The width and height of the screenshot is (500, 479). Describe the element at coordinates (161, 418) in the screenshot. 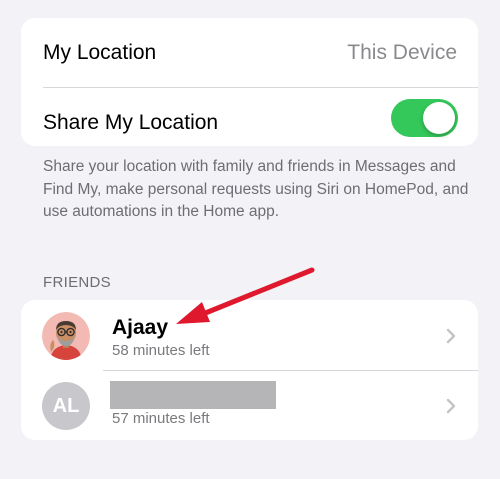

I see `friend-time-left: 57 minutes left` at that location.